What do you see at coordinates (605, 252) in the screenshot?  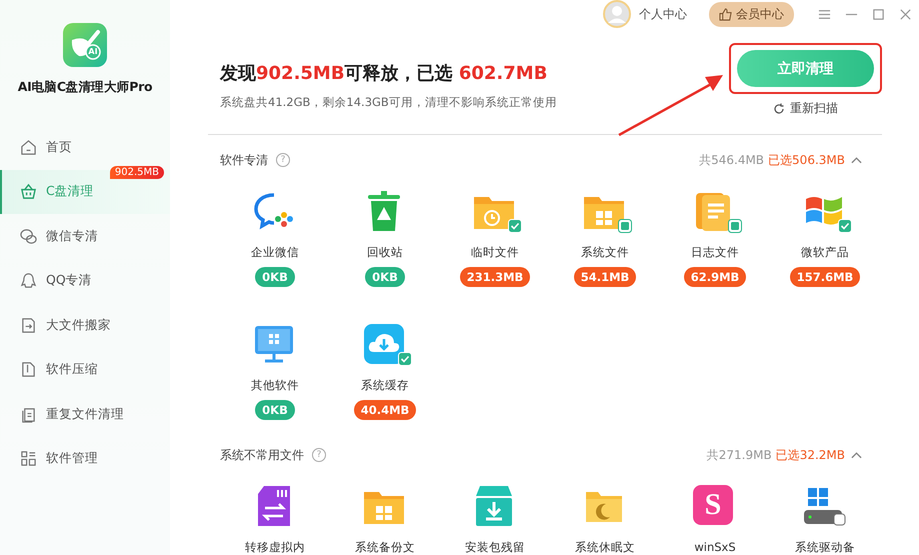 I see `category-label: 系统文件` at bounding box center [605, 252].